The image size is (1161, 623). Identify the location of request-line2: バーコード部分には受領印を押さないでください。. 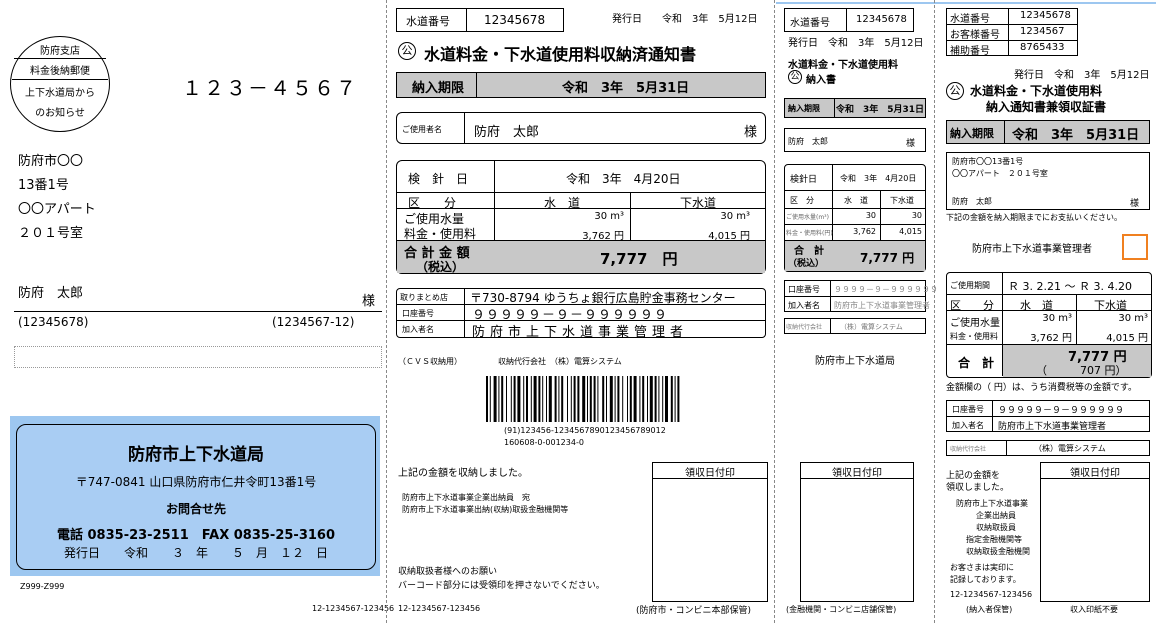
(501, 586).